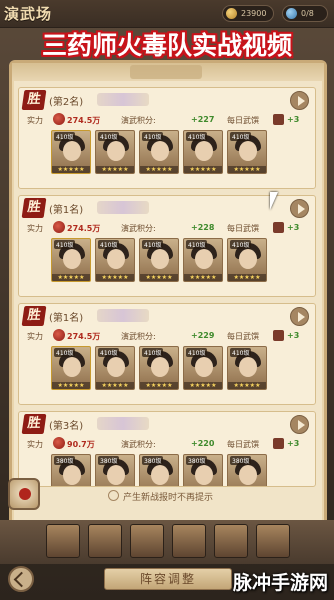 Image resolution: width=334 pixels, height=600 pixels. What do you see at coordinates (167, 120) in the screenshot?
I see `stat-row: 实力 274.5万 演武积分: +227 每日武馔 +3` at bounding box center [167, 120].